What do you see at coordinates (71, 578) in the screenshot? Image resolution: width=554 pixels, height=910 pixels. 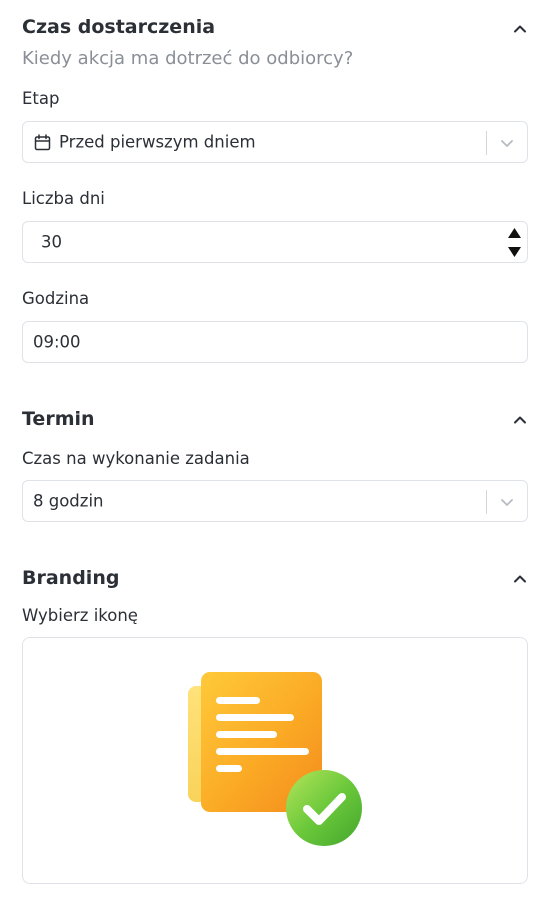 I see `branding-section-title: Branding` at bounding box center [71, 578].